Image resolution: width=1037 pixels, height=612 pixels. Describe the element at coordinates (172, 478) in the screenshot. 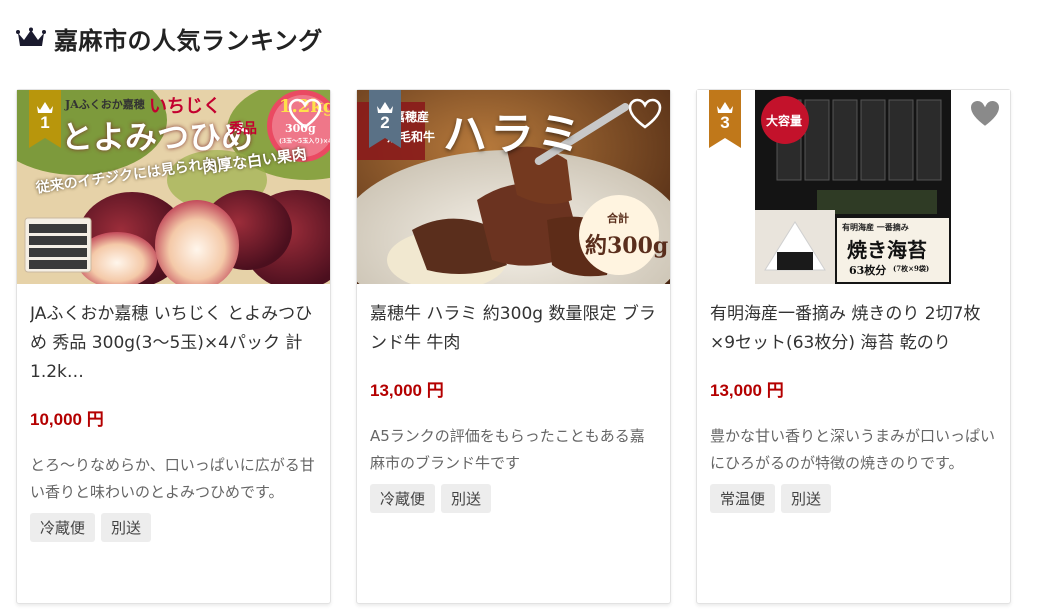

I see `product-description: とろ～りなめらか、口いっぱいに広がる甘い香りと味わいのとよみつひめです。` at that location.